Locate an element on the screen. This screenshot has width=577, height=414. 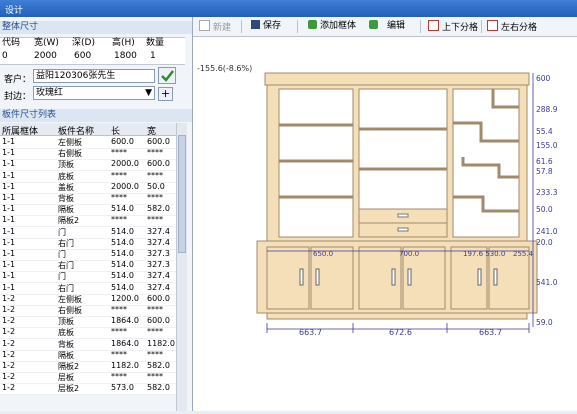
save-button: 保存 is located at coordinates (266, 26).